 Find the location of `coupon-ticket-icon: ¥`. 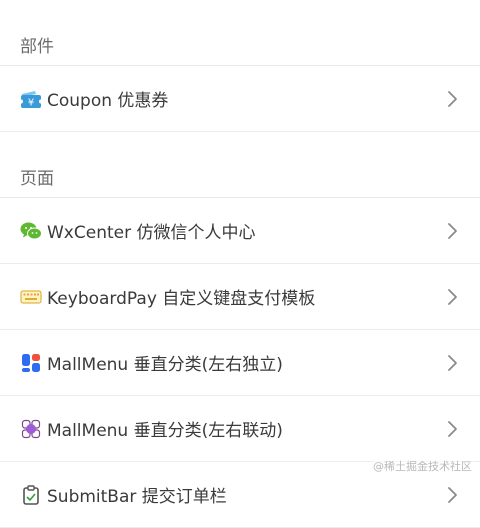

coupon-ticket-icon: ¥ is located at coordinates (31, 99).